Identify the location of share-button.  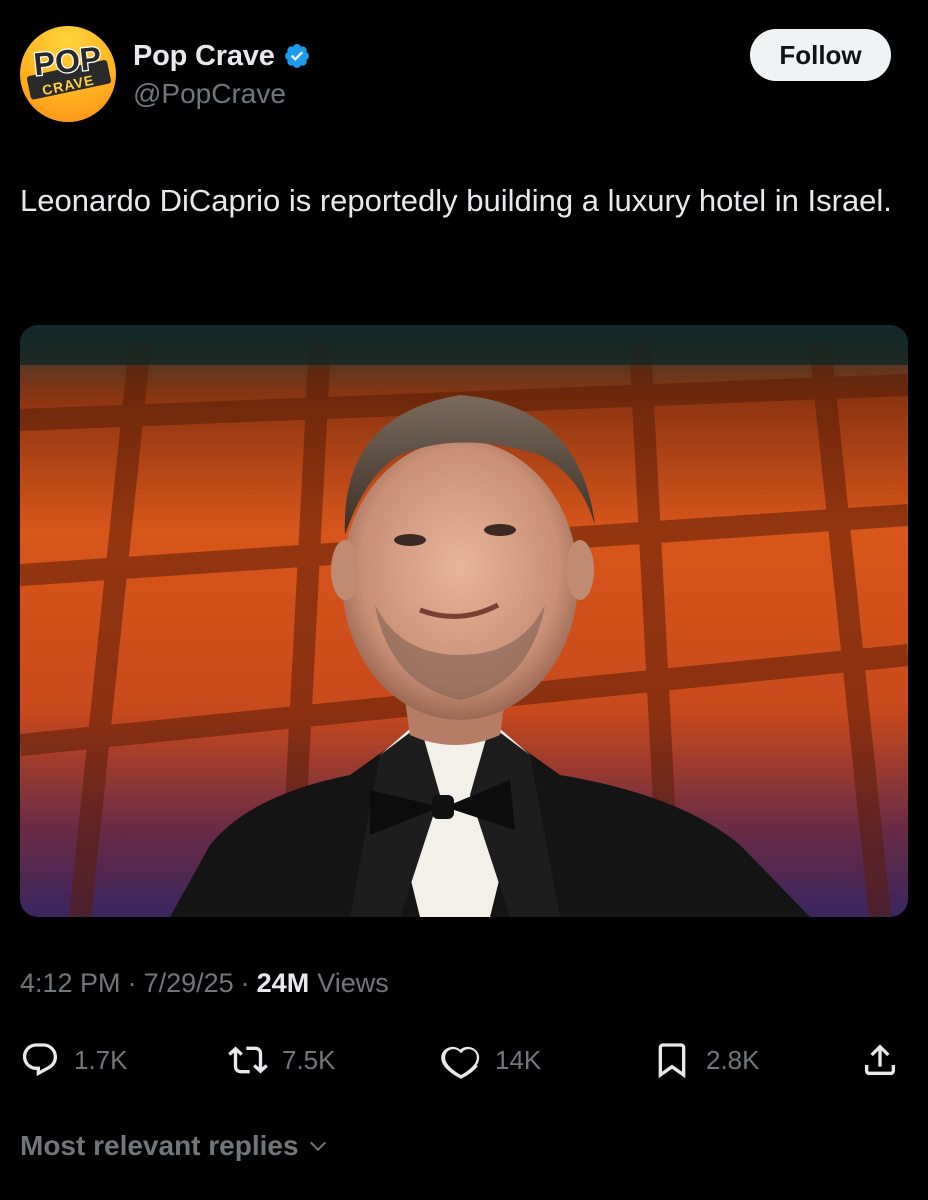
(880, 1060).